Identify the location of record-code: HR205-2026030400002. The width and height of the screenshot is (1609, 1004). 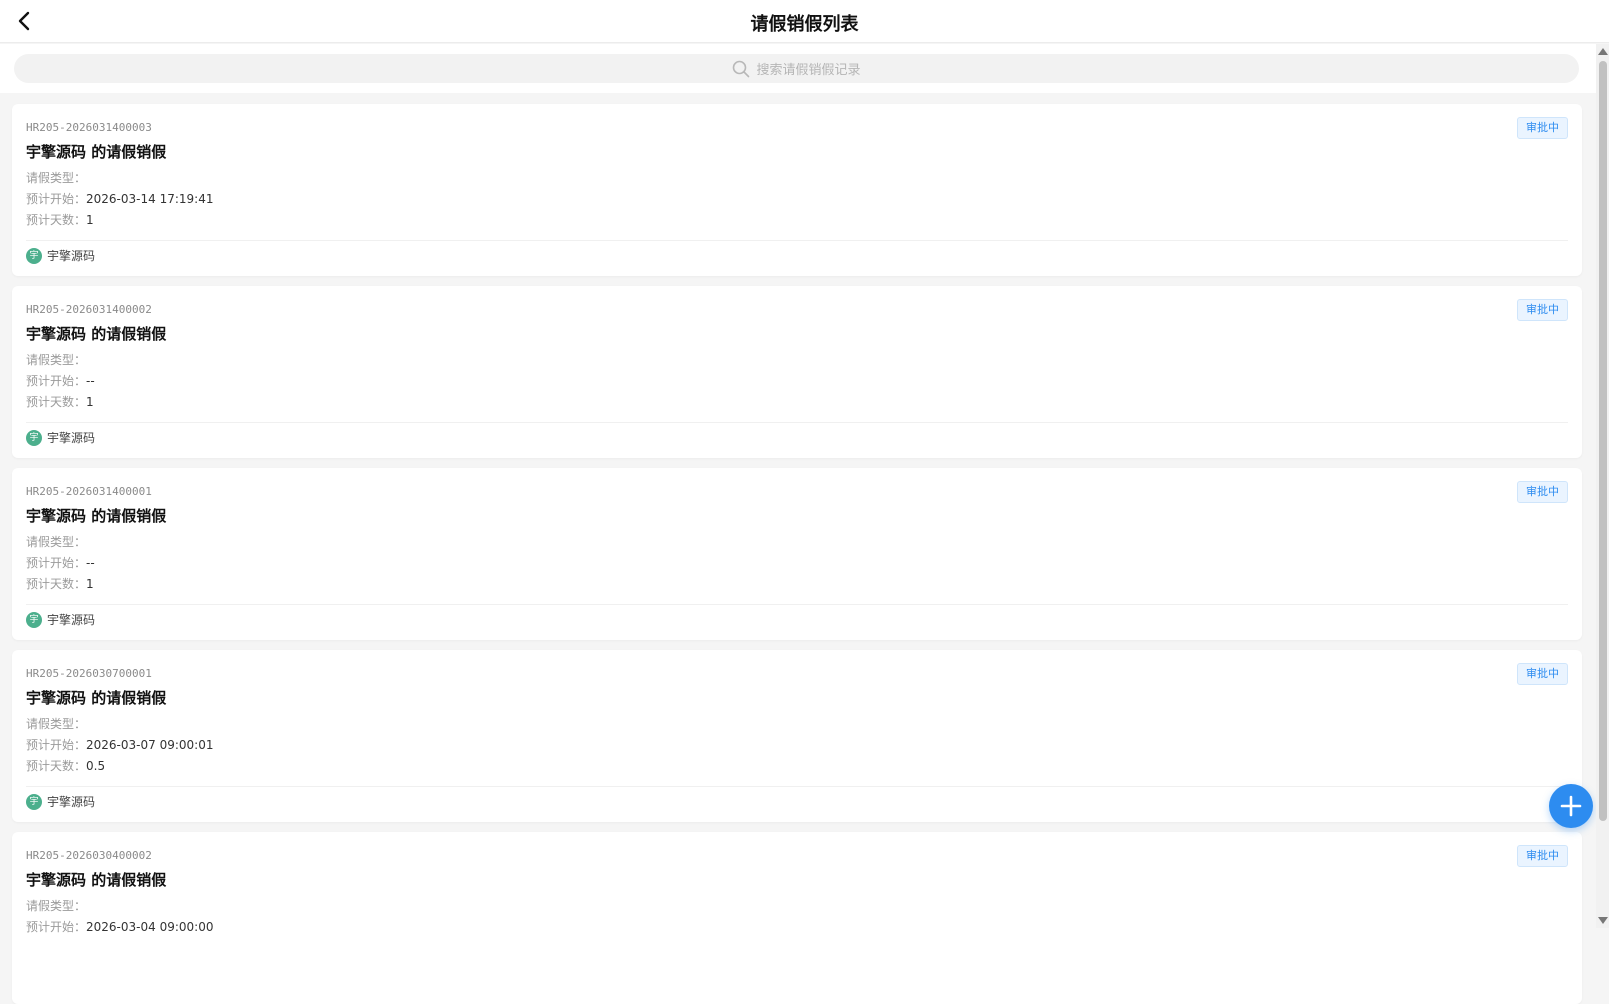
(89, 855).